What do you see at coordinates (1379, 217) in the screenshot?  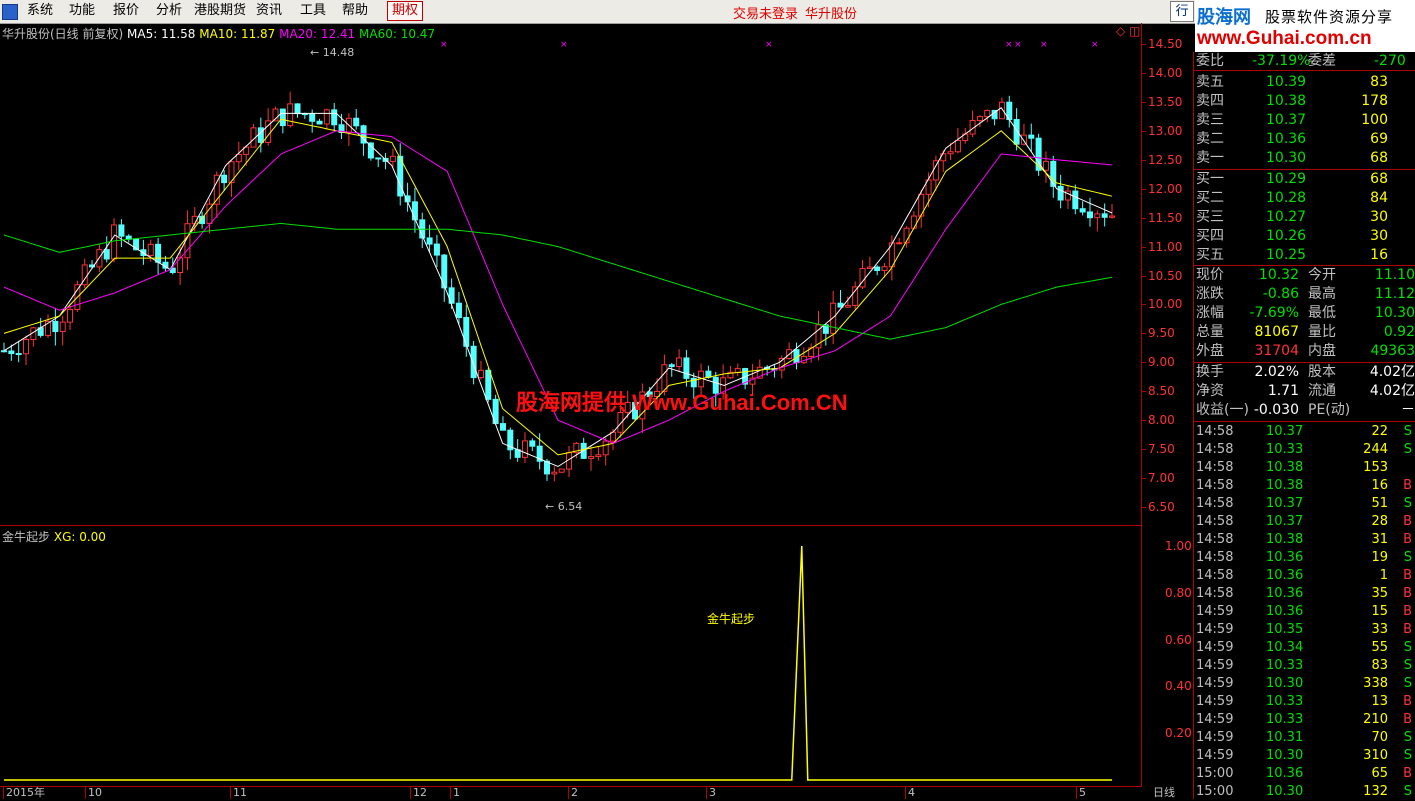 I see `order-book-volume: 30` at bounding box center [1379, 217].